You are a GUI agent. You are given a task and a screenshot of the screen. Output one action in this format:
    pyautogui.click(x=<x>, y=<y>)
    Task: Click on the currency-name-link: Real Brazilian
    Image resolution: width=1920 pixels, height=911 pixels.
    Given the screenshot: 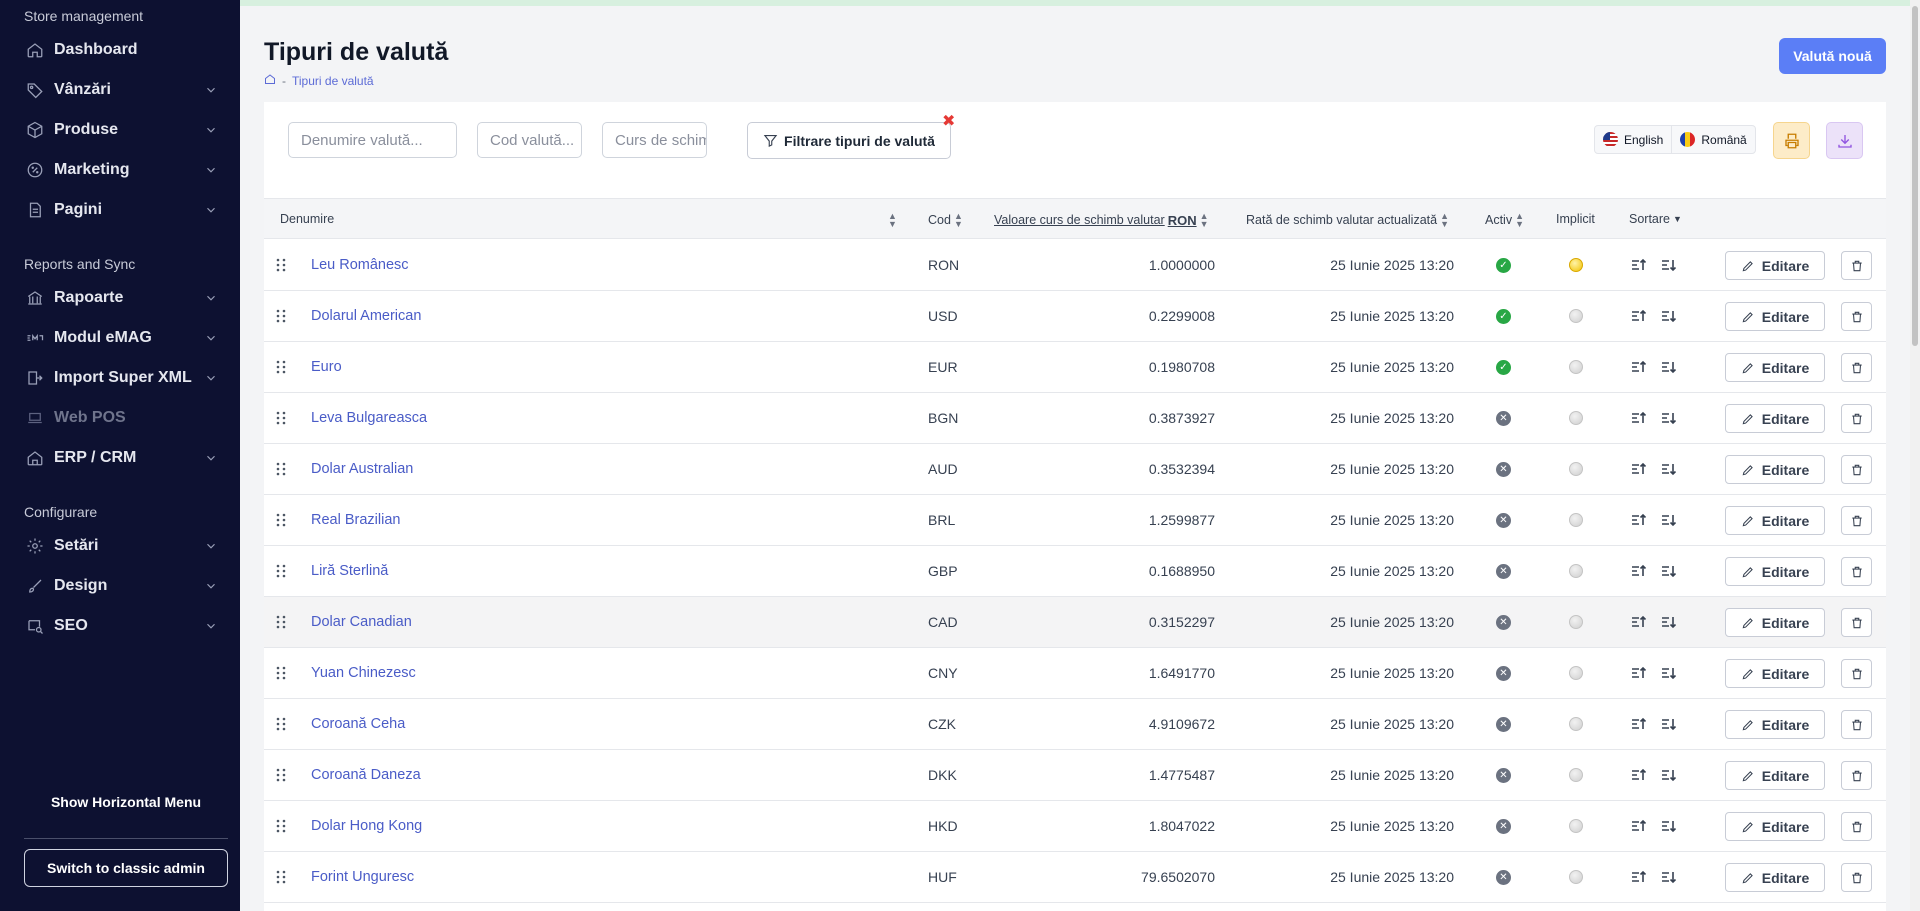 What is the action you would take?
    pyautogui.click(x=355, y=520)
    